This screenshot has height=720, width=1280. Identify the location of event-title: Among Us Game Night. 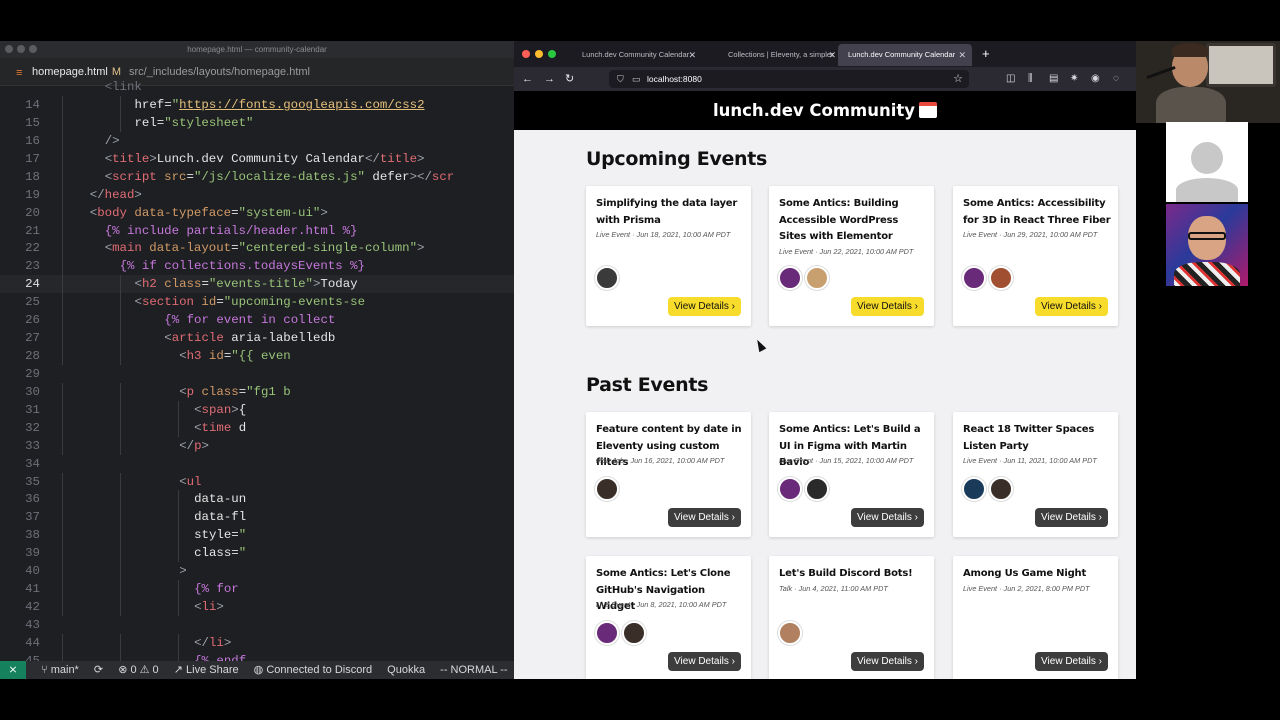
(1037, 574).